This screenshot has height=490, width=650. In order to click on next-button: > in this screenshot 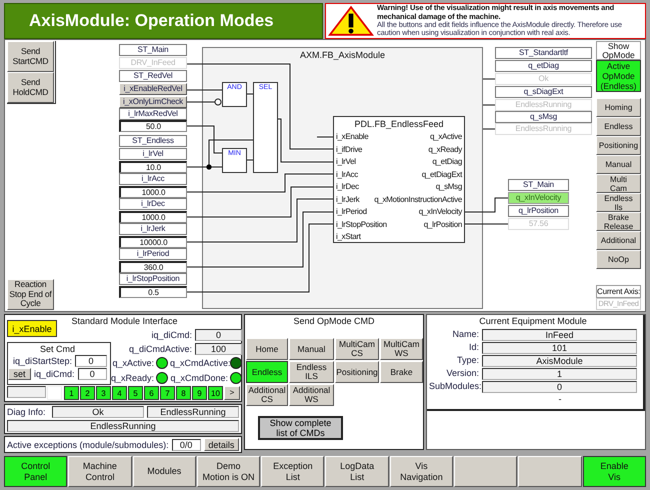, I will do `click(232, 393)`.